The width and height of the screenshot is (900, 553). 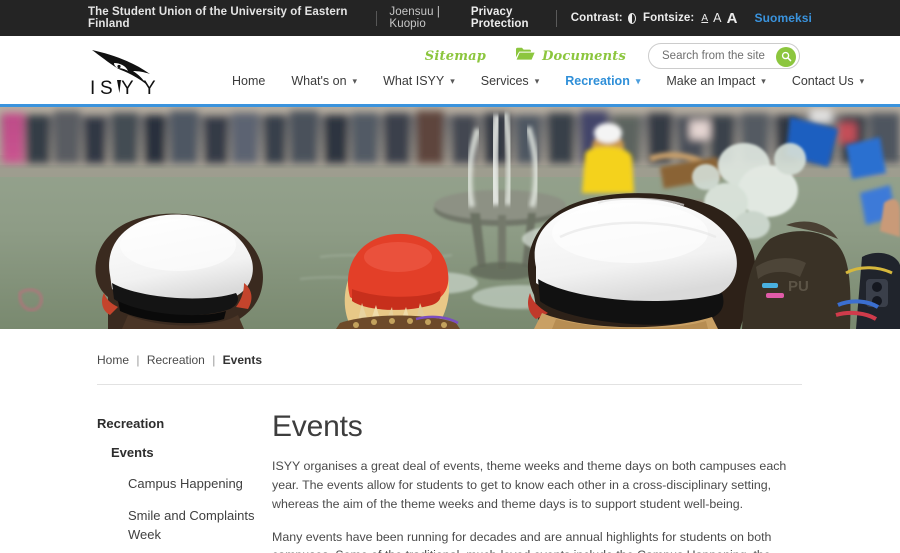 What do you see at coordinates (822, 81) in the screenshot?
I see `nav-label-contact-us: Contact Us` at bounding box center [822, 81].